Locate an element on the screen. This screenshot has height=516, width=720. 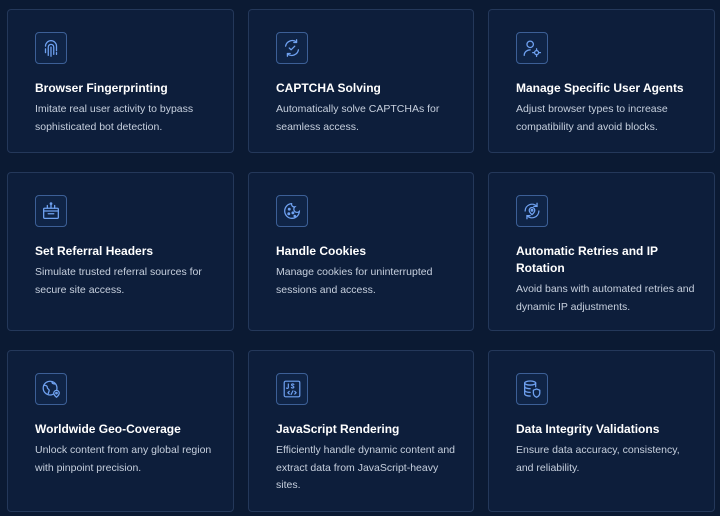
feature-title: Handle Cookies is located at coordinates (321, 251).